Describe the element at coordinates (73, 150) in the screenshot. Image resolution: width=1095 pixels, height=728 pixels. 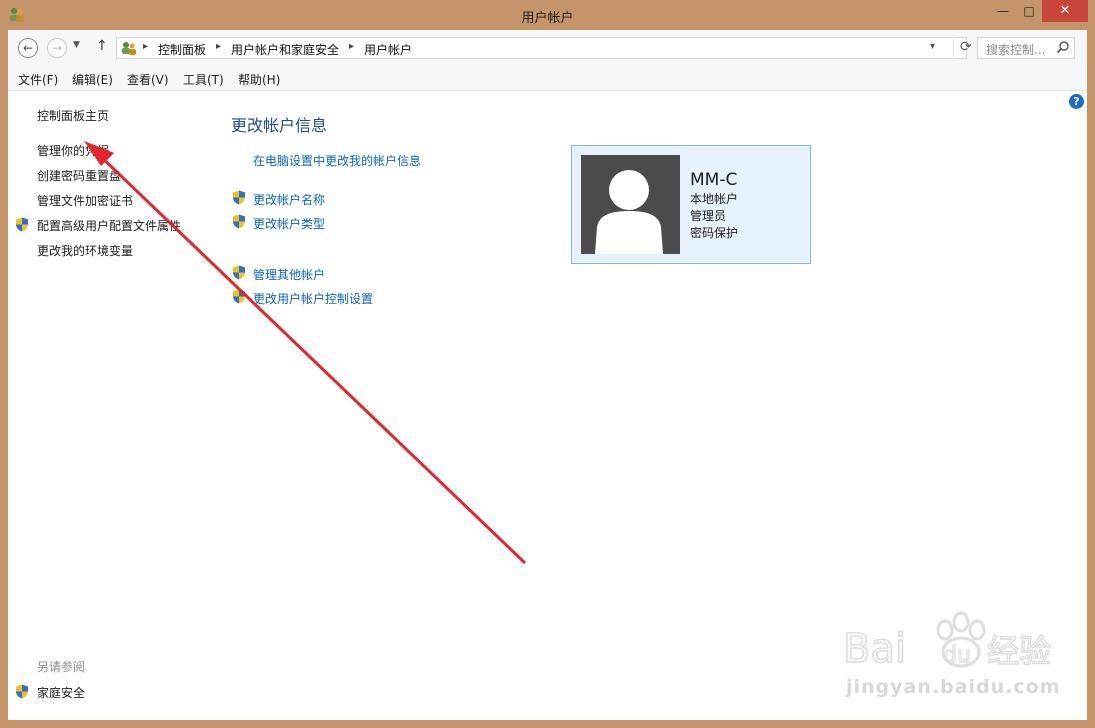
I see `sidebar-item-manage-credentials: 管理你的凭据` at that location.